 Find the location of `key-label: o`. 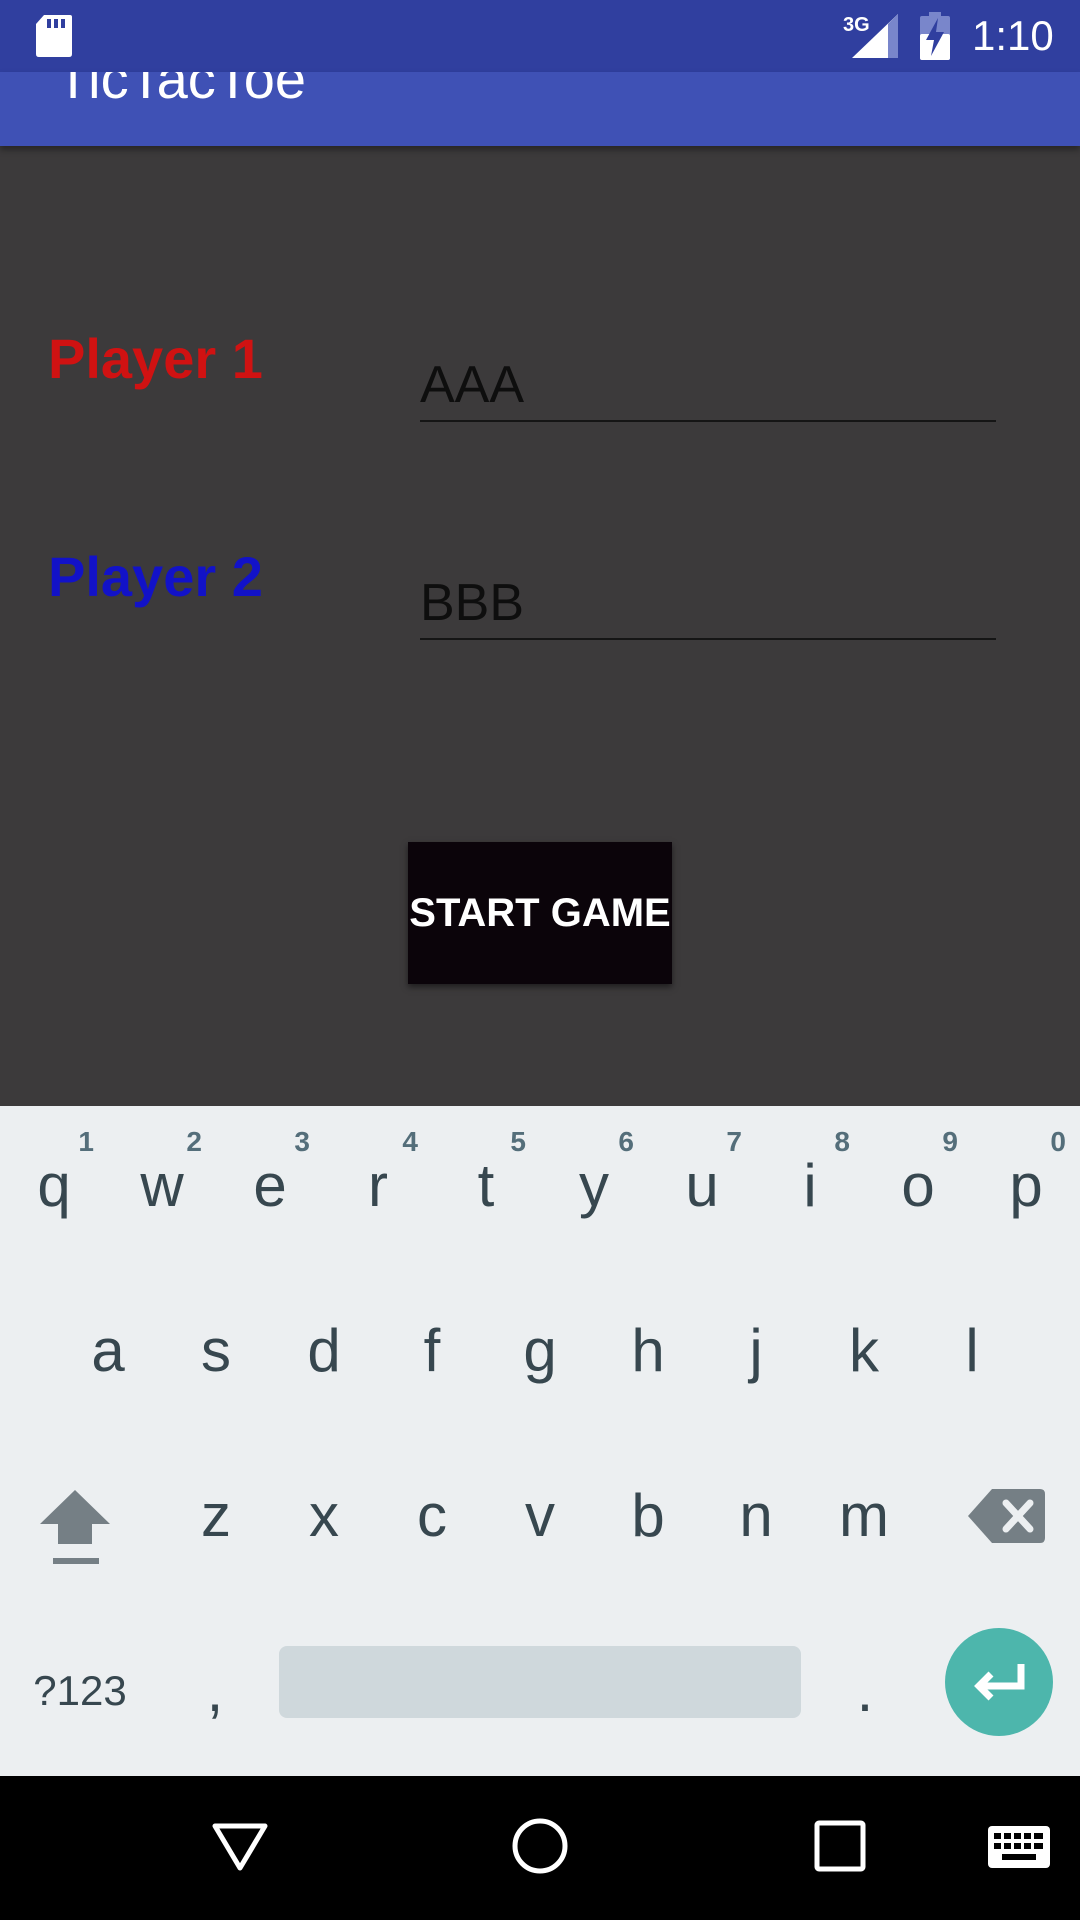

key-label: o is located at coordinates (918, 1185).